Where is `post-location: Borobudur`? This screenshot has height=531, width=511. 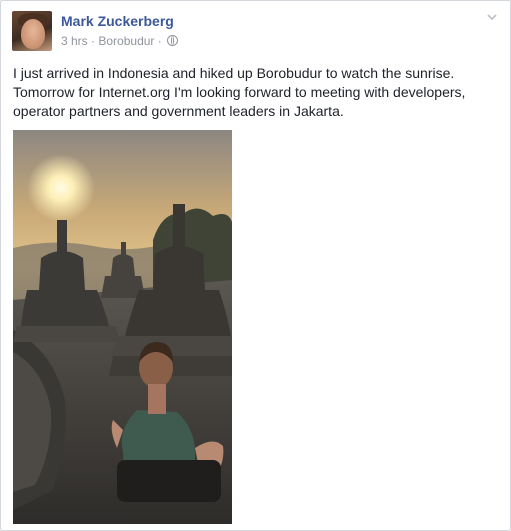
post-location: Borobudur is located at coordinates (126, 41).